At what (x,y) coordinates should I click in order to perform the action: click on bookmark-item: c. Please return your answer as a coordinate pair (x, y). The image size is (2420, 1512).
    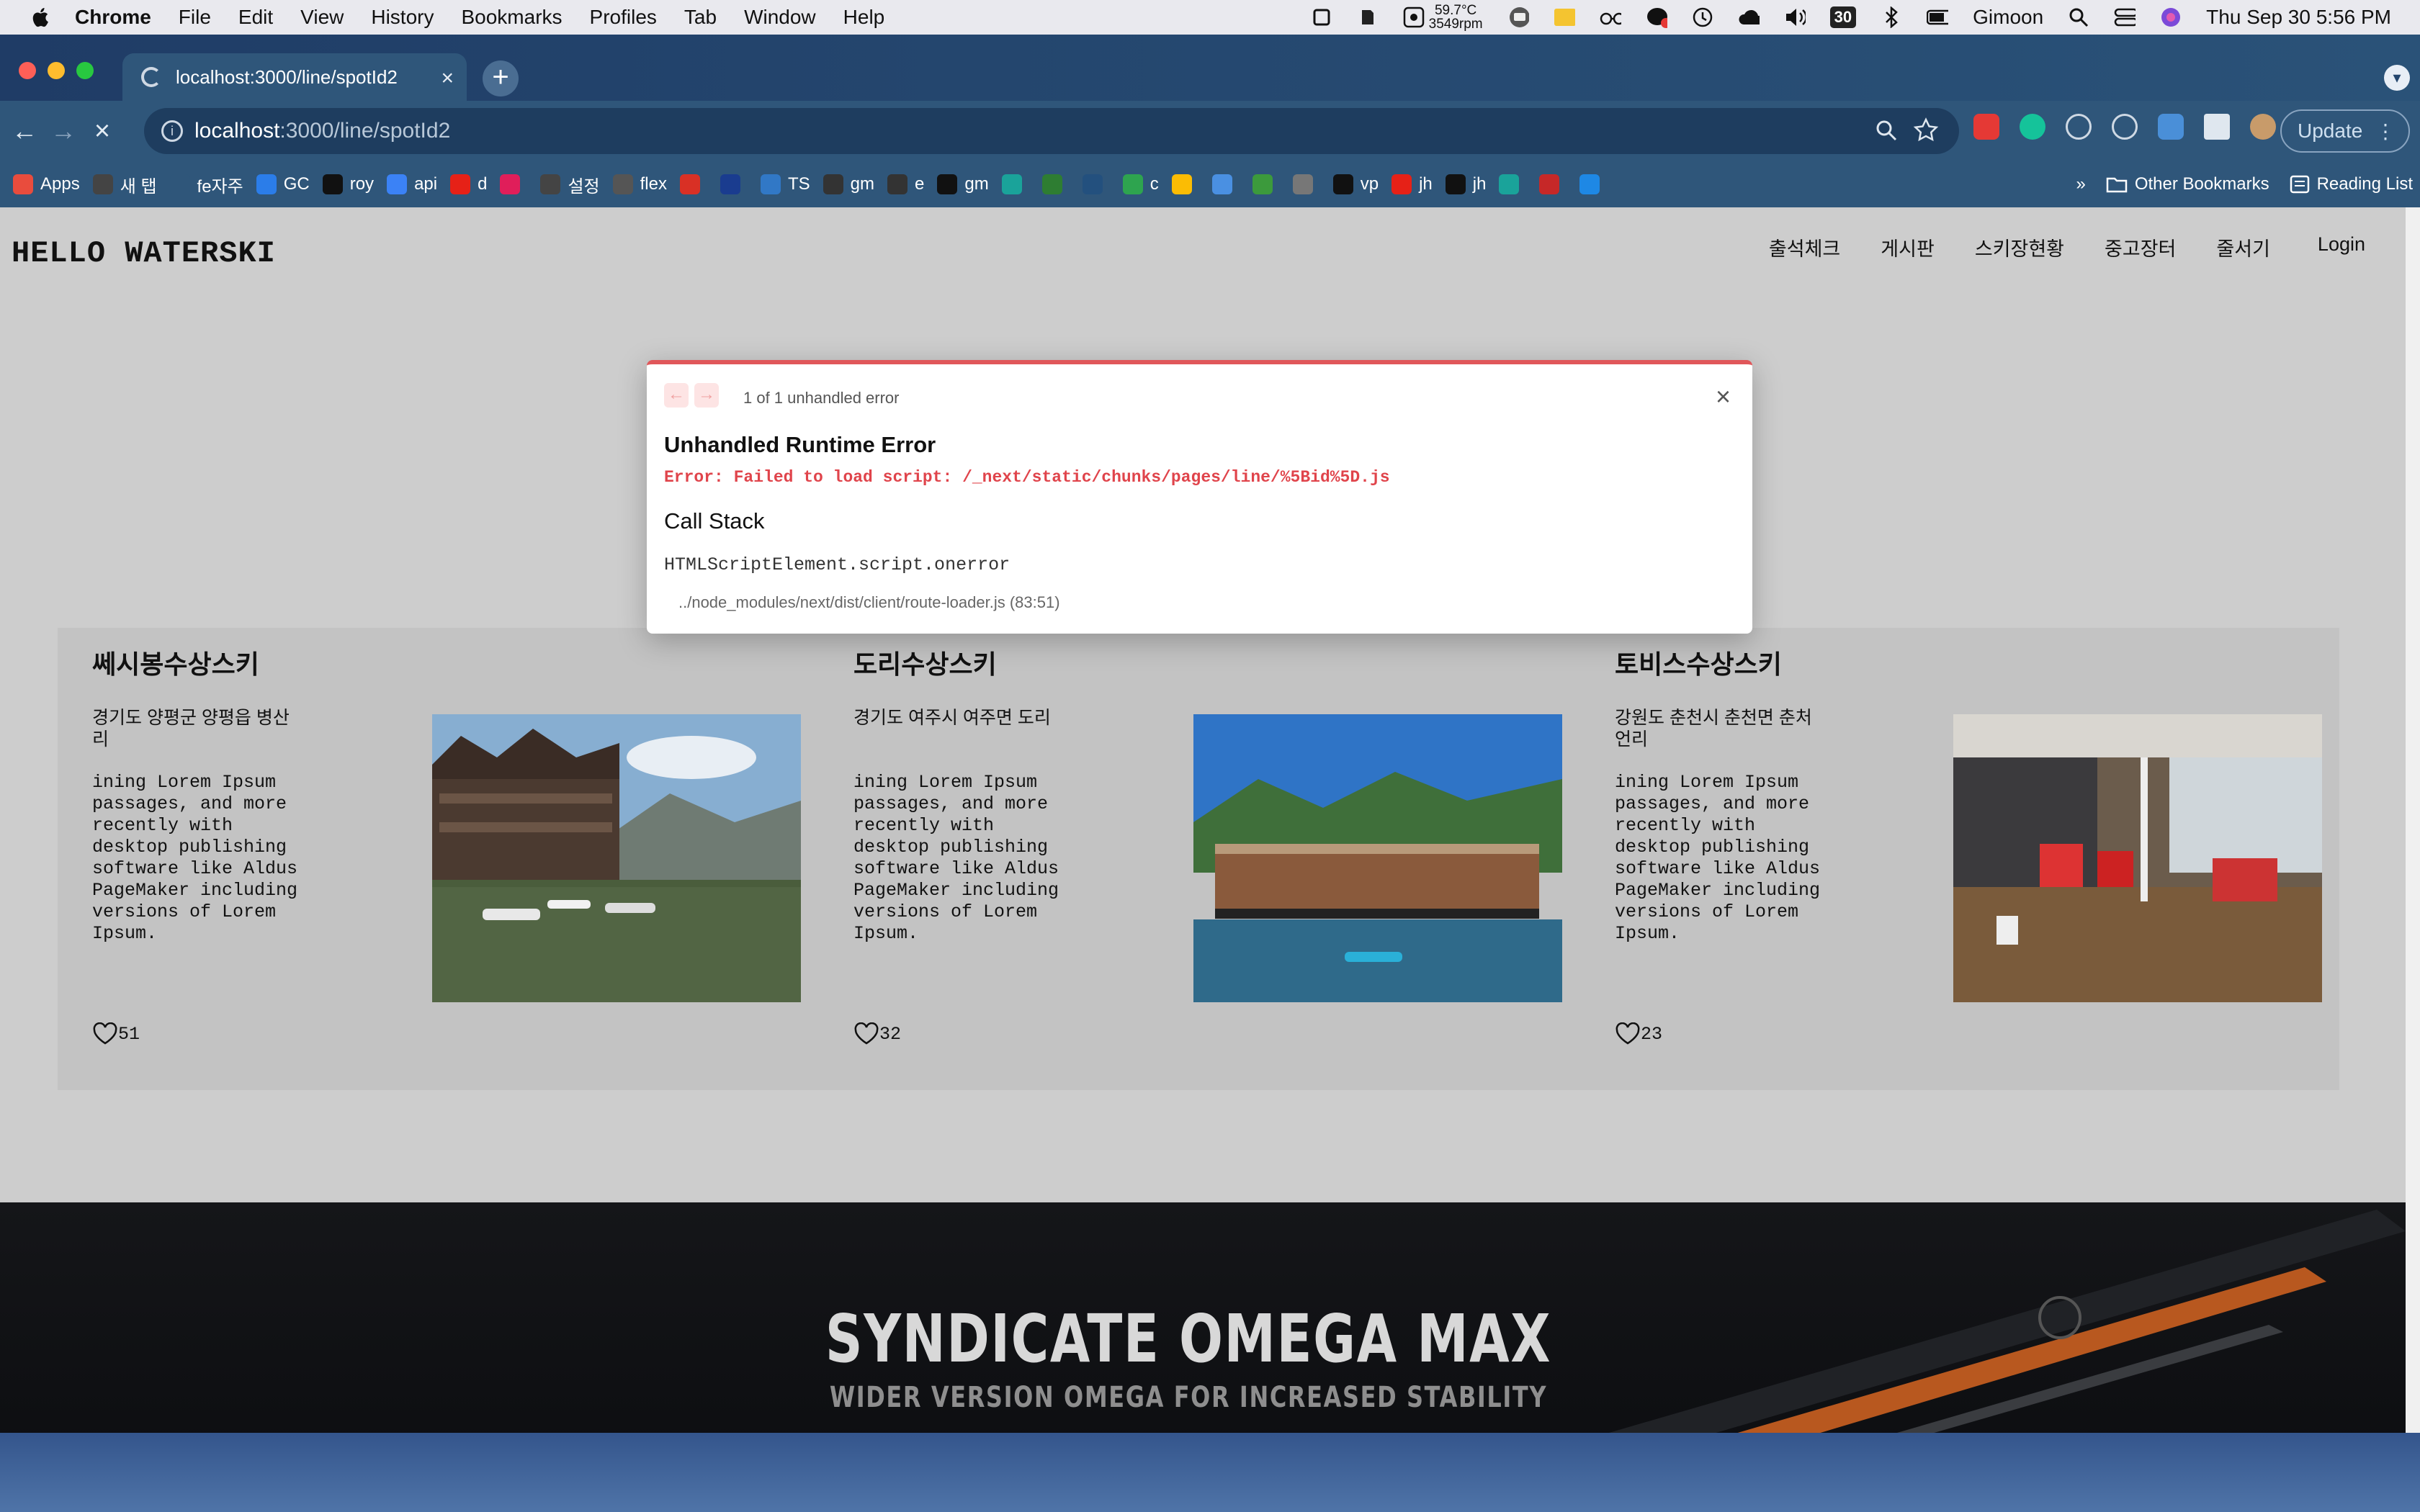
    Looking at the image, I should click on (1140, 184).